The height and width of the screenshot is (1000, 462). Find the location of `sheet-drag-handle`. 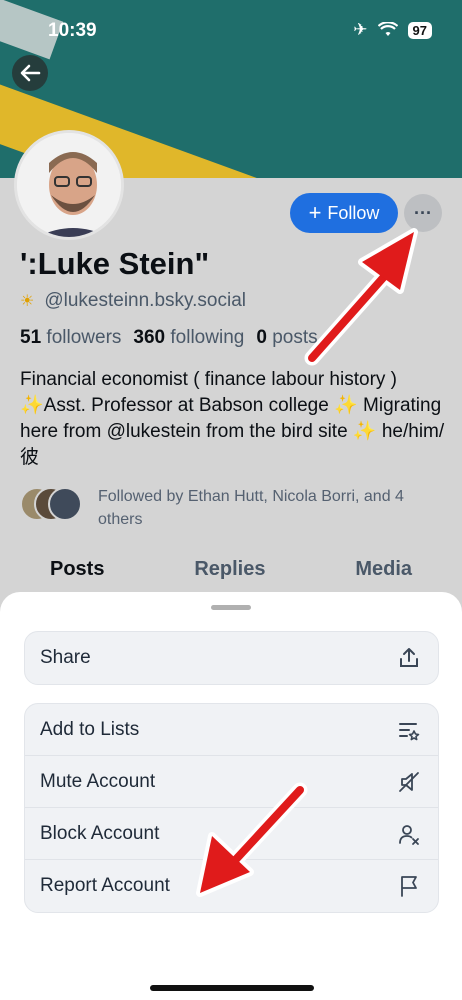

sheet-drag-handle is located at coordinates (231, 607).